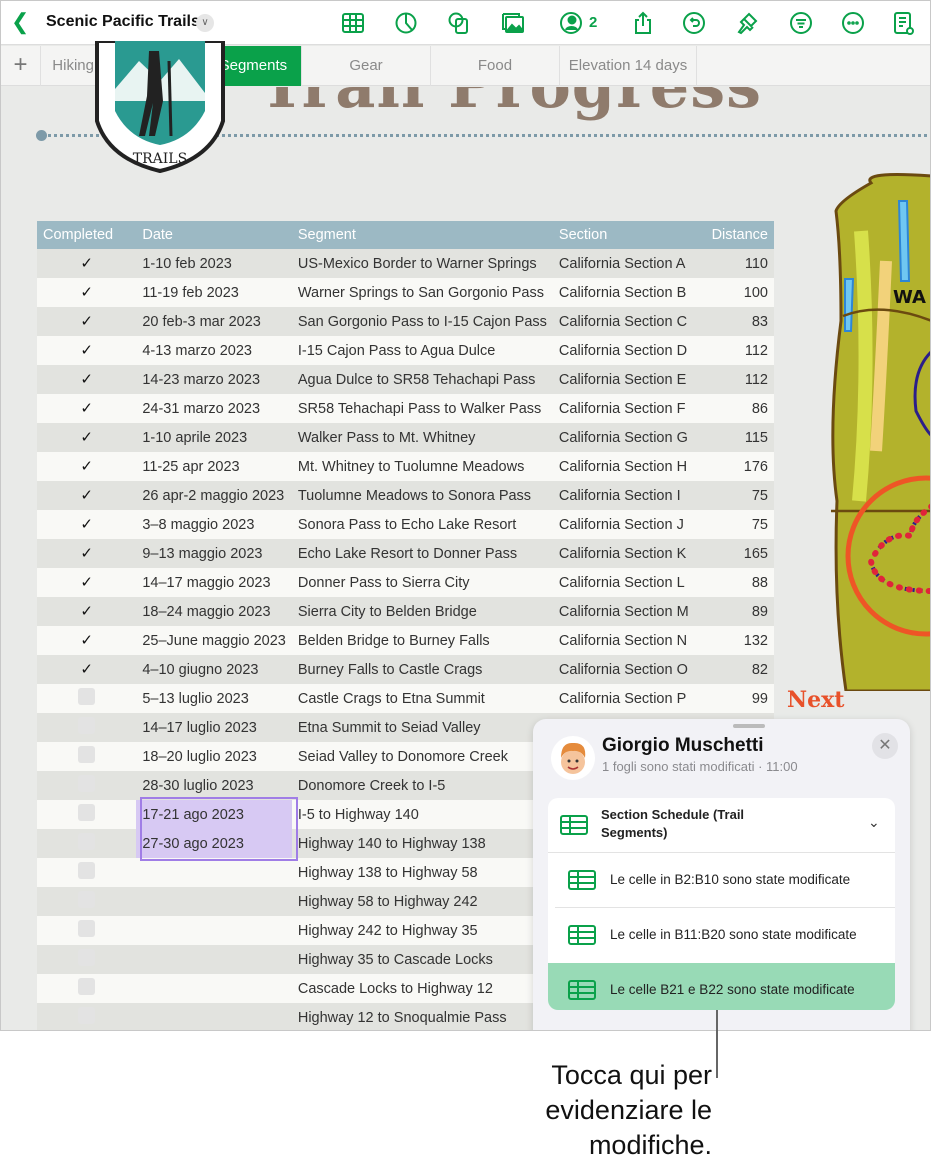 This screenshot has width=931, height=1165. What do you see at coordinates (737, 640) in the screenshot?
I see `distance-cell: 132` at bounding box center [737, 640].